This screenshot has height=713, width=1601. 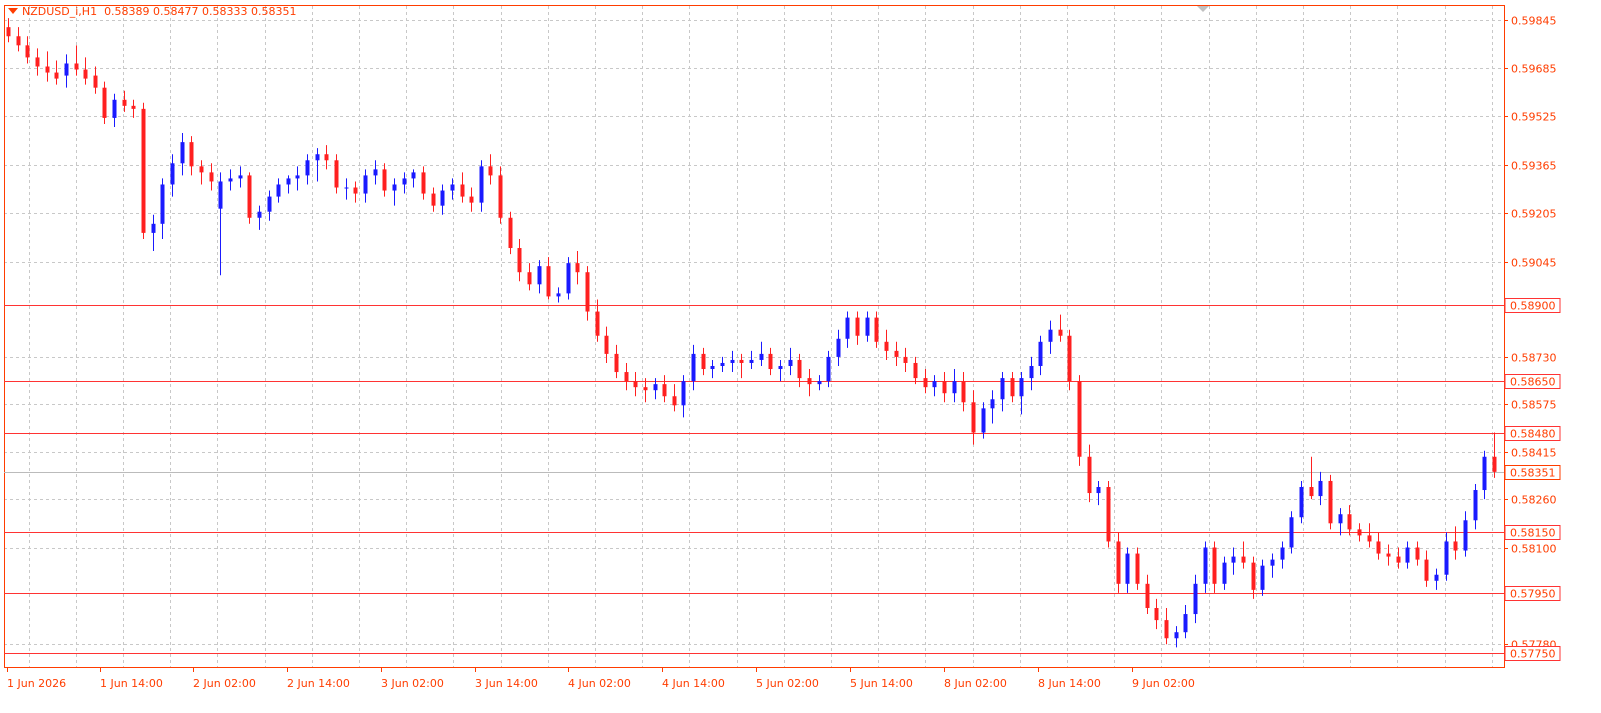 What do you see at coordinates (13, 11) in the screenshot?
I see `collapse-triangle-icon` at bounding box center [13, 11].